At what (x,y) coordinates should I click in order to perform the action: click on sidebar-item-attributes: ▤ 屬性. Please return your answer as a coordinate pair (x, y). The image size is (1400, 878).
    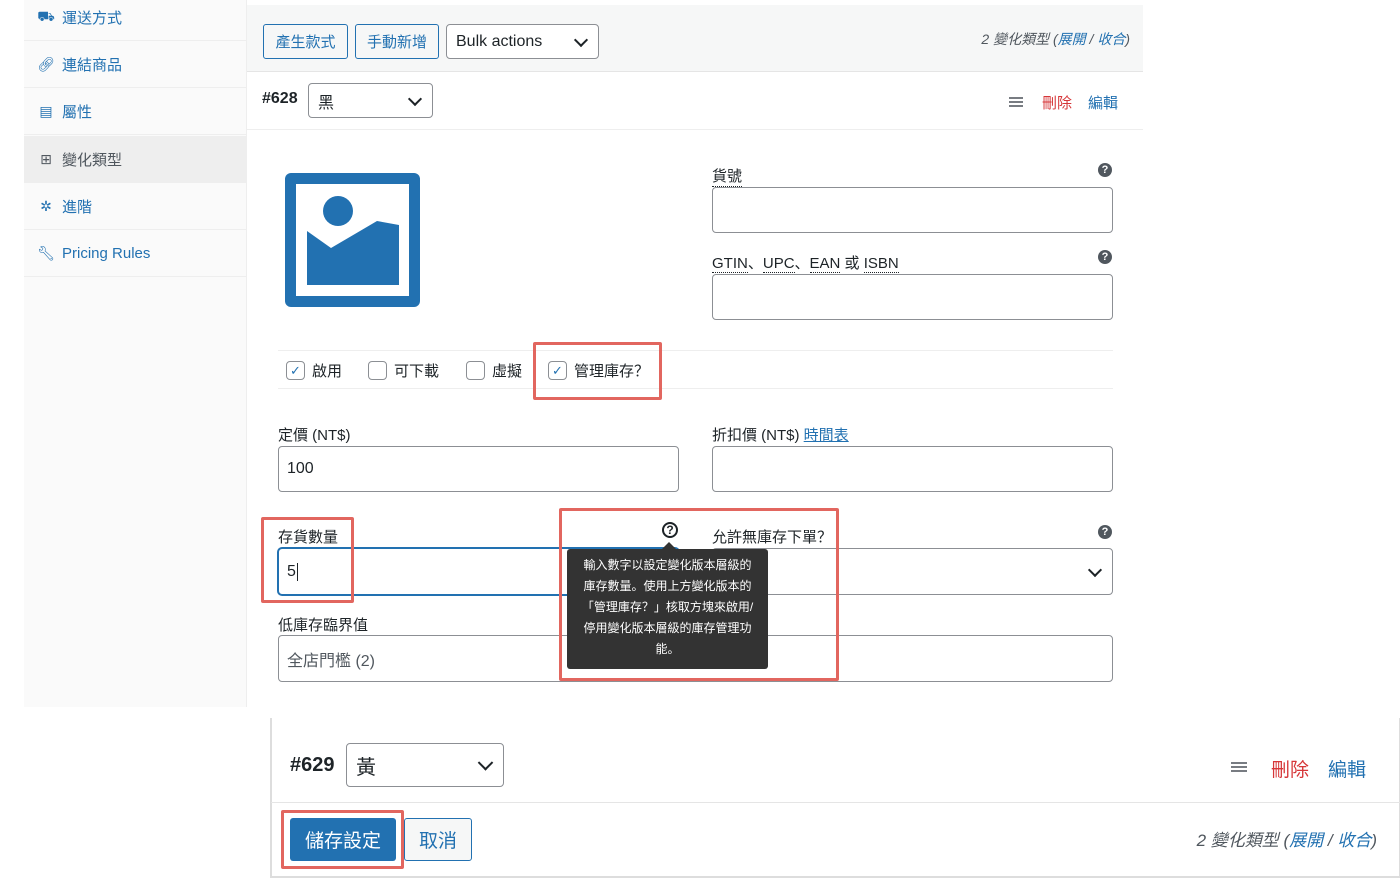
    Looking at the image, I should click on (135, 111).